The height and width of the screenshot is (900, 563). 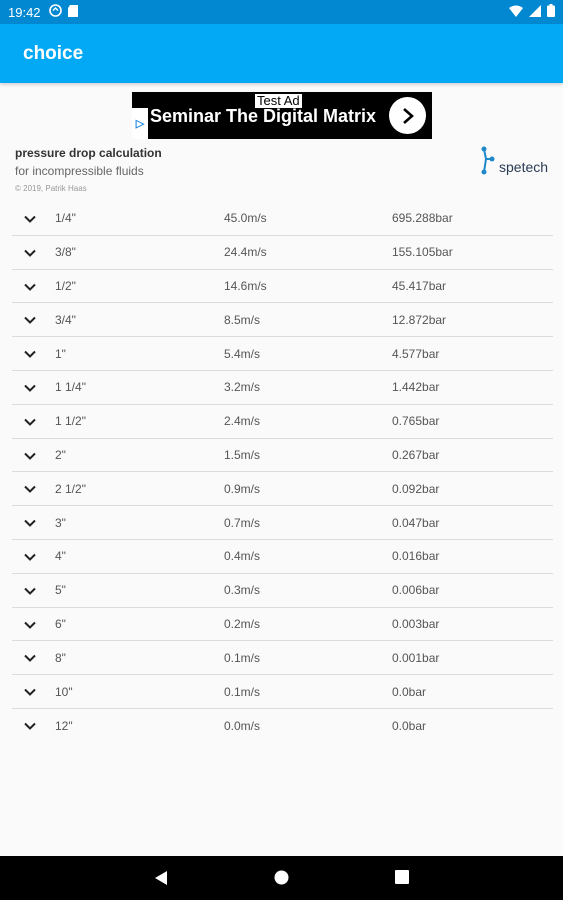 I want to click on ad-banner: ▷ Seminar The Digital Matrix Test Ad, so click(x=282, y=115).